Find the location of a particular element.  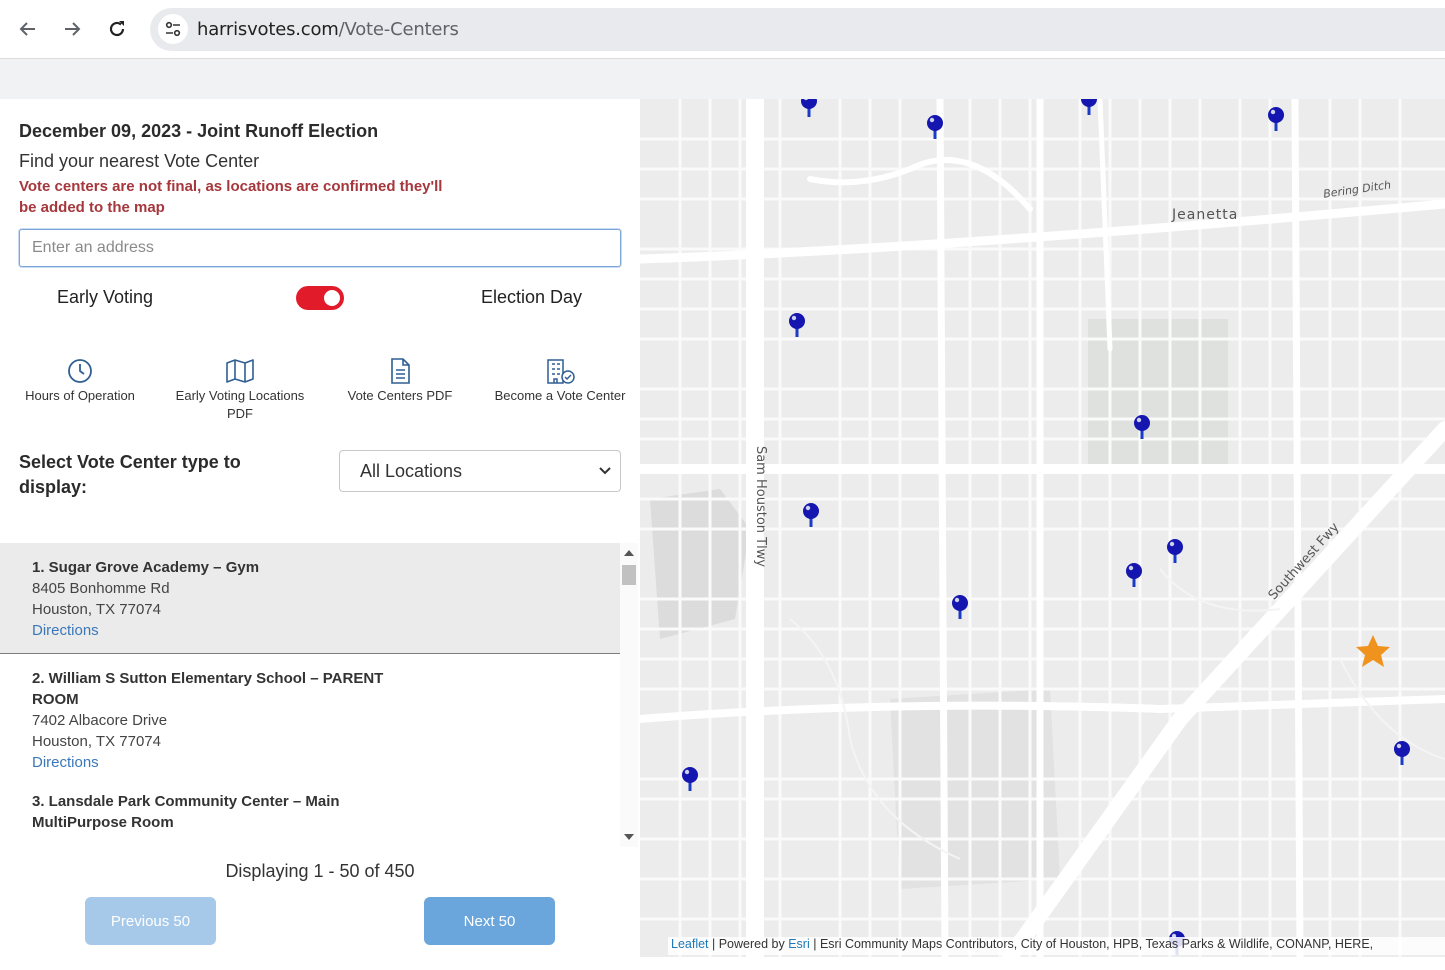

forward-arrow-icon is located at coordinates (72, 29).